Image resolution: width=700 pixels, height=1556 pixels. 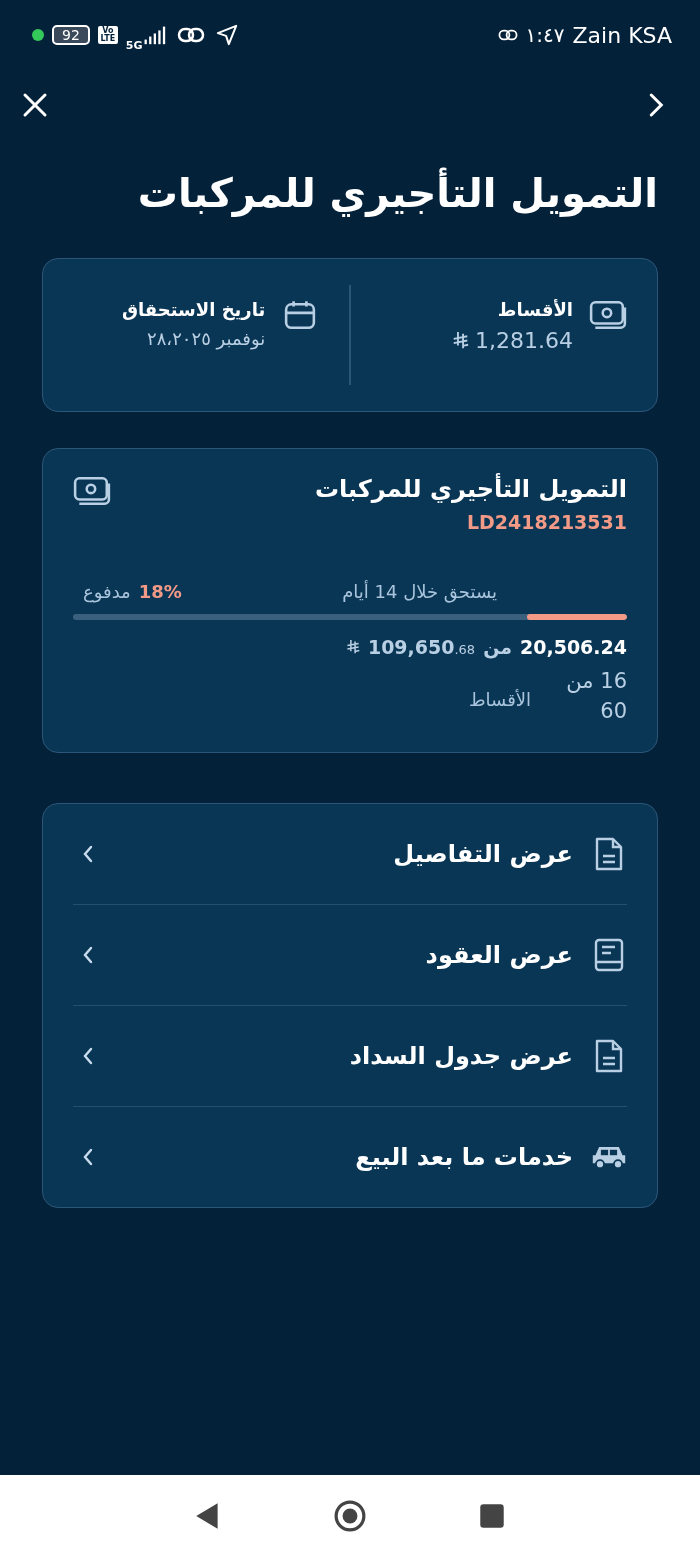 I want to click on privacy-dot, so click(x=38, y=35).